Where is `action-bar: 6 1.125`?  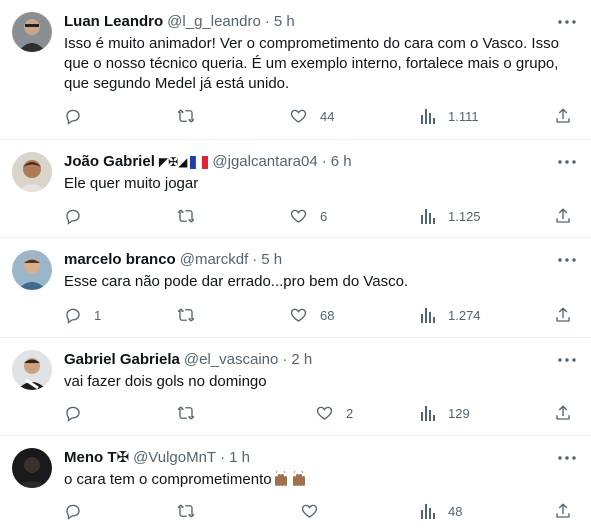
action-bar: 6 1.125 is located at coordinates (321, 216).